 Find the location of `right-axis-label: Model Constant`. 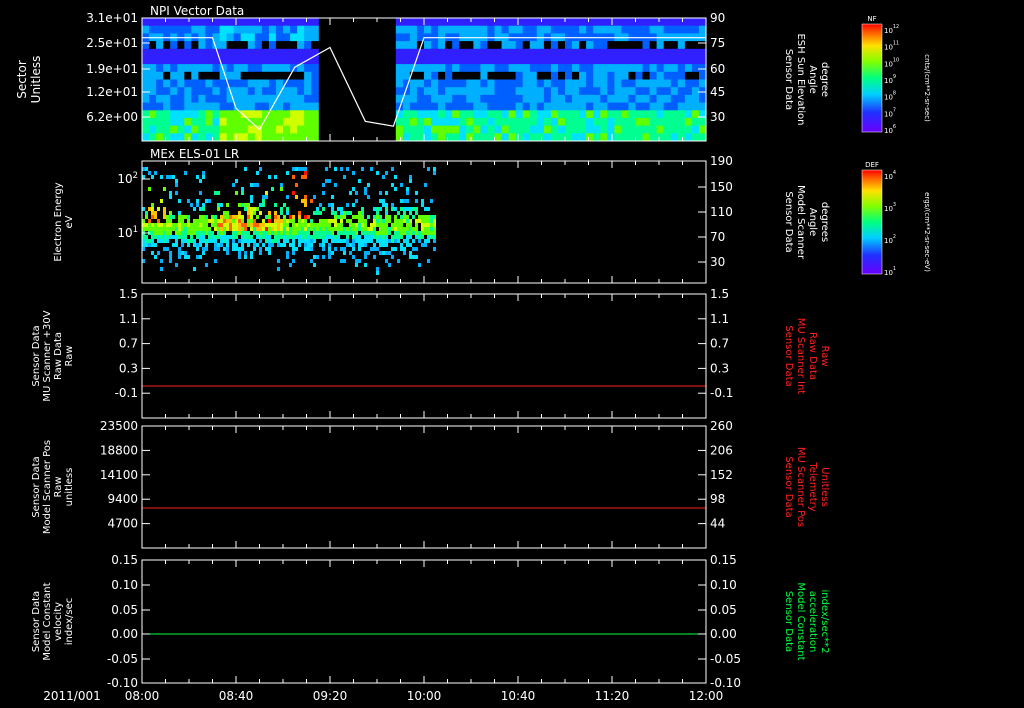

right-axis-label: Model Constant is located at coordinates (800, 621).